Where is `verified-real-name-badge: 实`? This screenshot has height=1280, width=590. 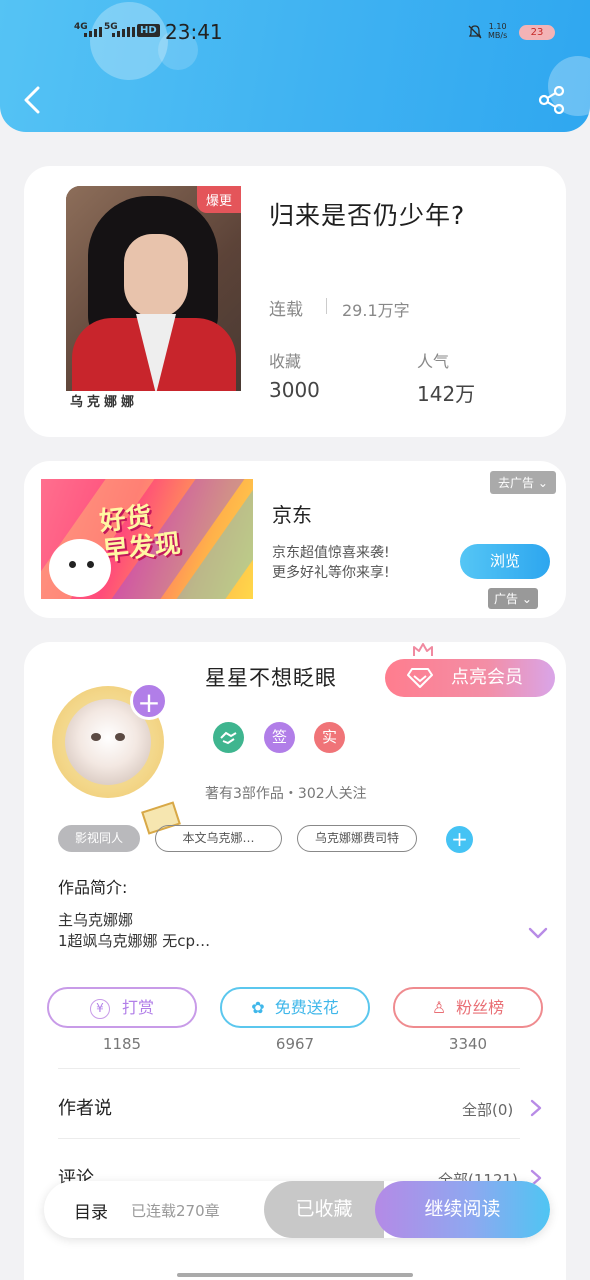
verified-real-name-badge: 实 is located at coordinates (329, 737).